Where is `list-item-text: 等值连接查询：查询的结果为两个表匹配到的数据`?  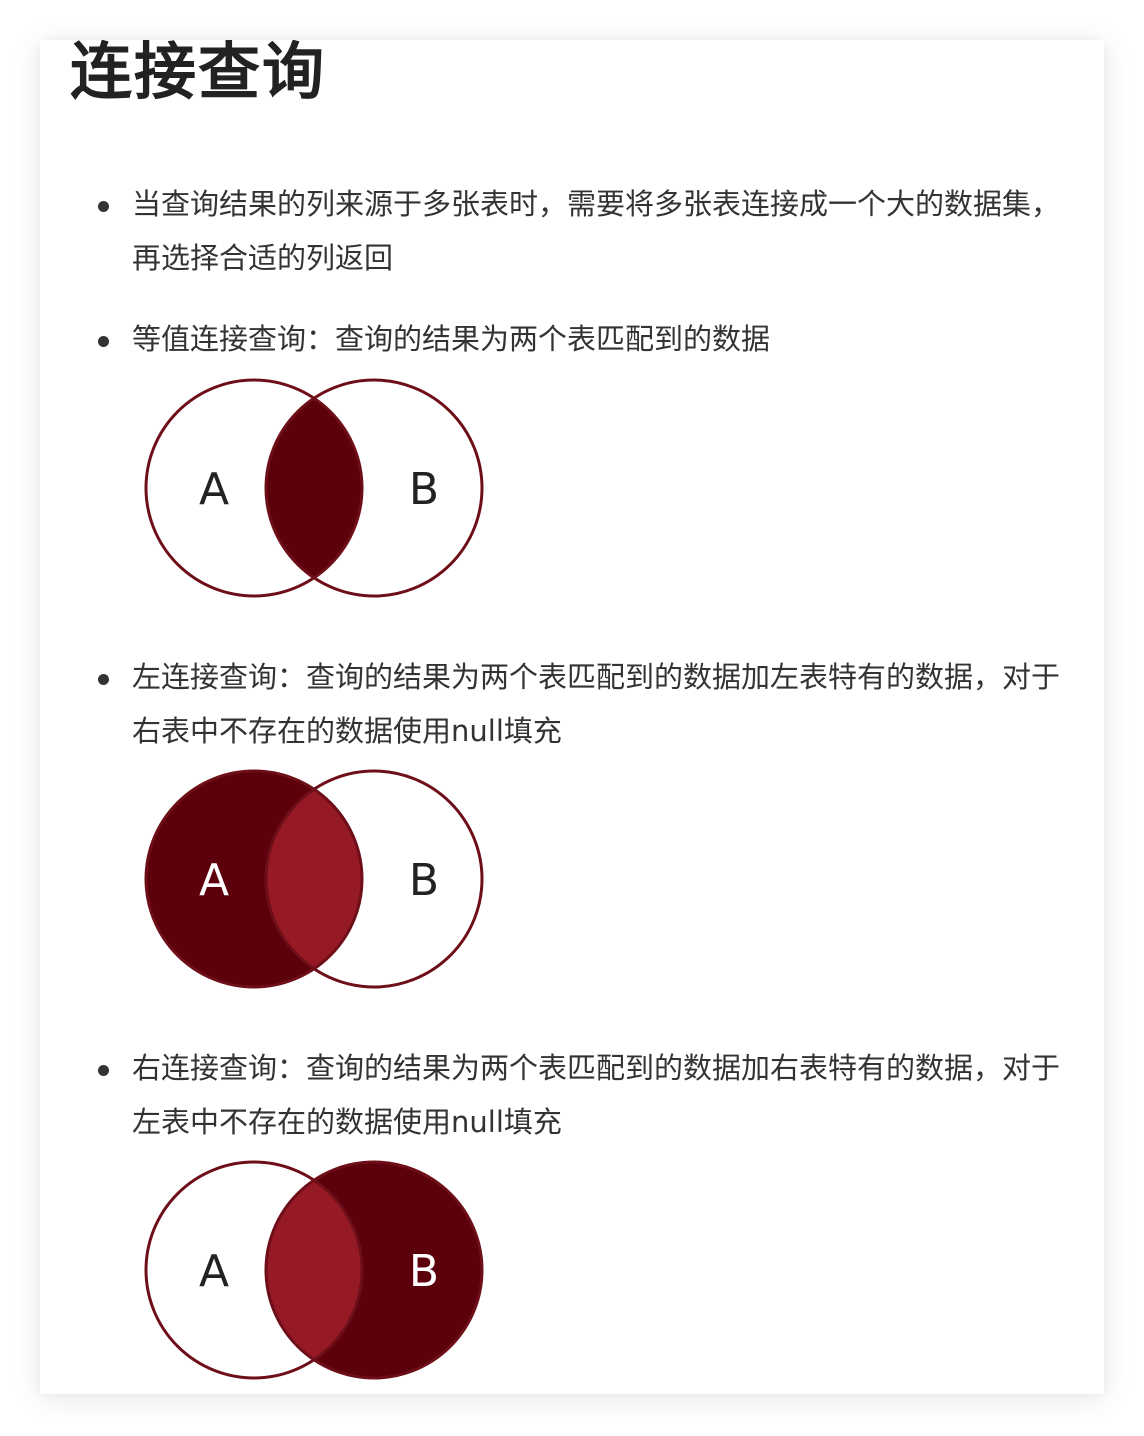 list-item-text: 等值连接查询：查询的结果为两个表匹配到的数据 is located at coordinates (451, 339).